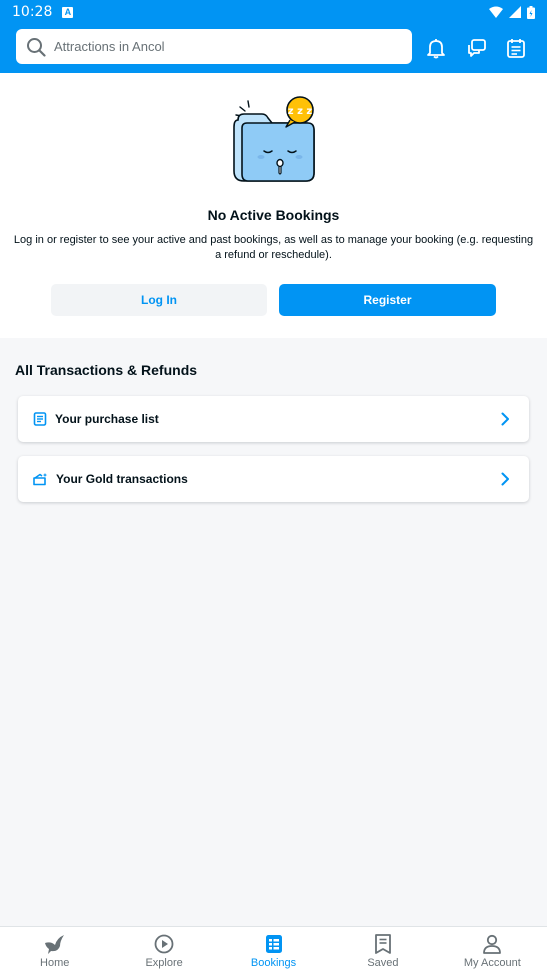 The width and height of the screenshot is (547, 974). Describe the element at coordinates (273, 215) in the screenshot. I see `empty-state-title: No Active Bookings` at that location.